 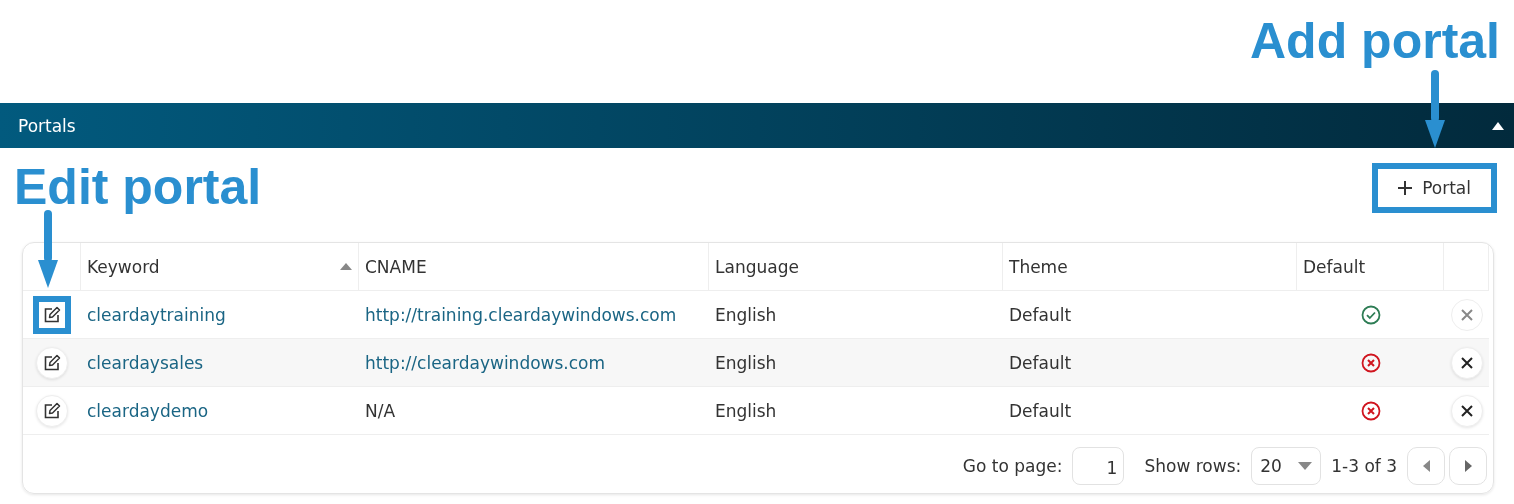 I want to click on panel-header: Portals, so click(x=757, y=125).